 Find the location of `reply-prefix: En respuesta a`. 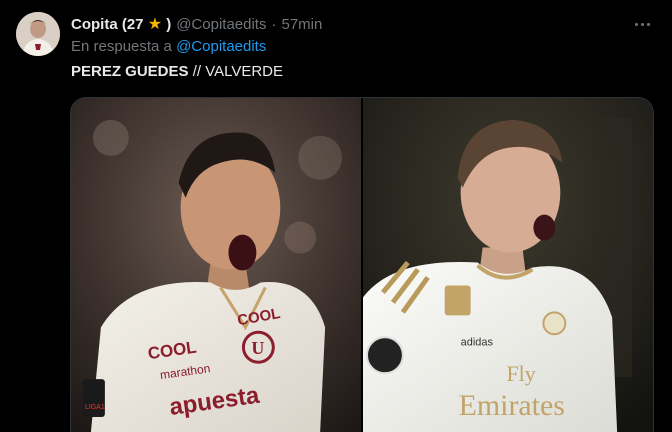

reply-prefix: En respuesta a is located at coordinates (121, 46).